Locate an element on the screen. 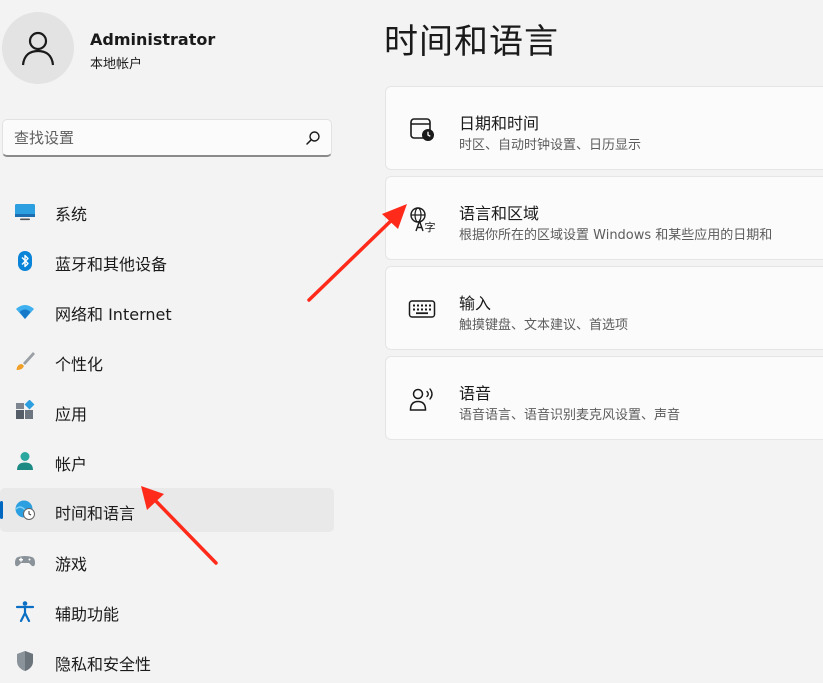 This screenshot has width=823, height=683. card-title: 日期和时间 is located at coordinates (499, 123).